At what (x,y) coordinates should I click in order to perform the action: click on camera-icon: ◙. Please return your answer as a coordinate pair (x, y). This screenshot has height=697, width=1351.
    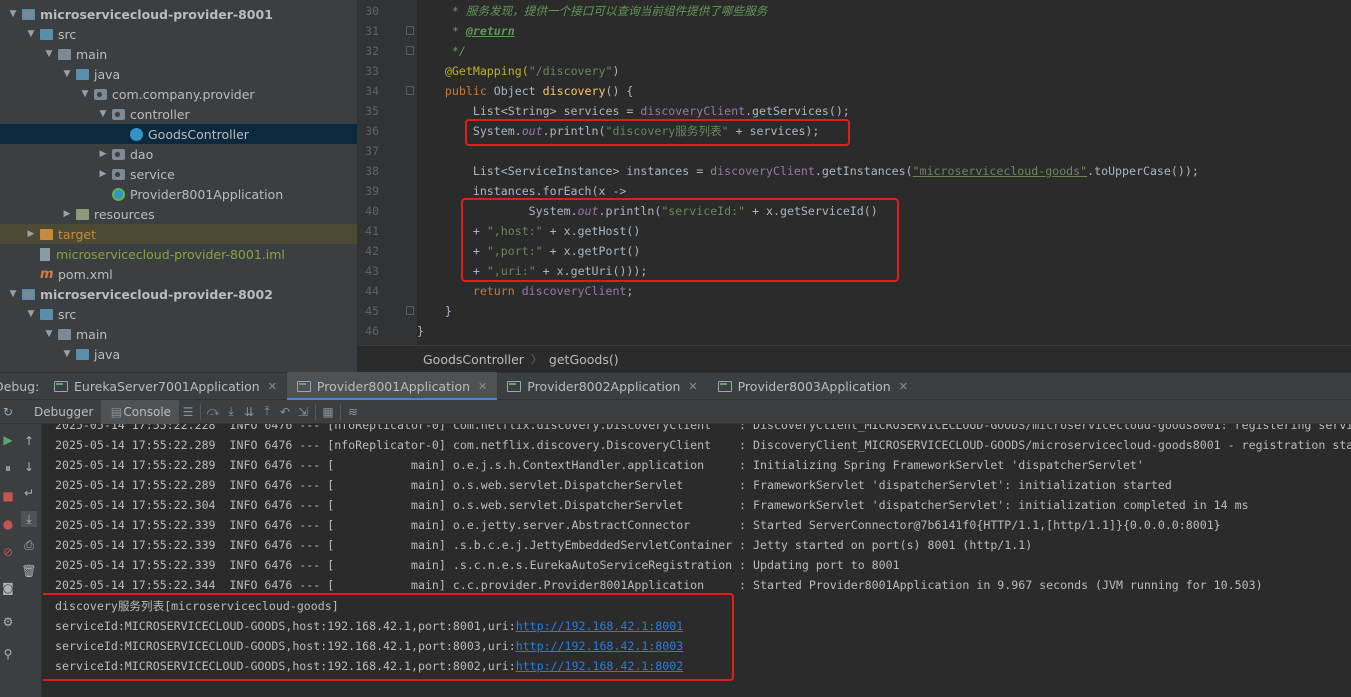
    Looking at the image, I should click on (8, 588).